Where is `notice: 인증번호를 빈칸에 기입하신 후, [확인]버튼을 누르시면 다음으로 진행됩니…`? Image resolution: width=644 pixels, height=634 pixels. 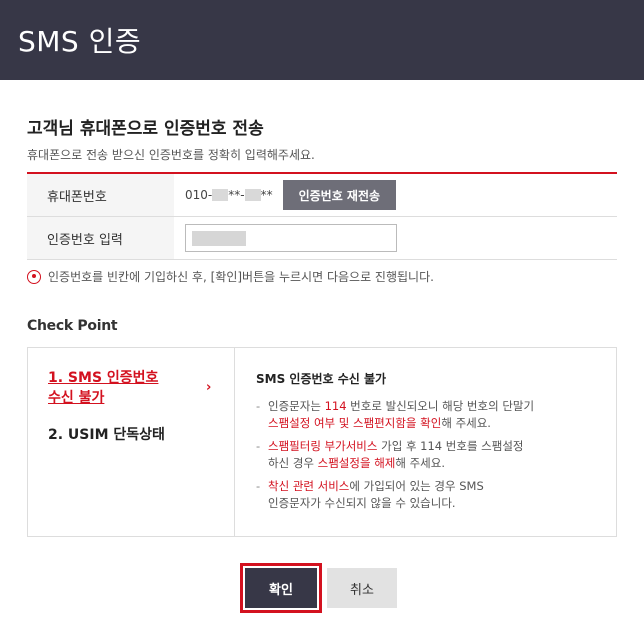 notice: 인증번호를 빈칸에 기입하신 후, [확인]버튼을 누르시면 다음으로 진행됩니… is located at coordinates (230, 276).